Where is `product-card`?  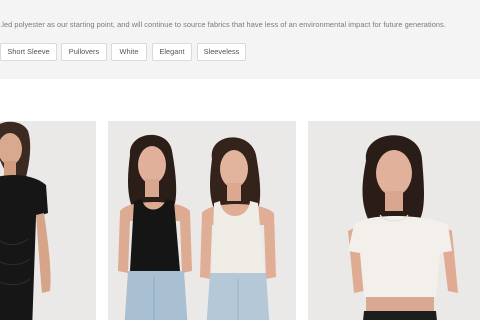
product-card is located at coordinates (48, 220).